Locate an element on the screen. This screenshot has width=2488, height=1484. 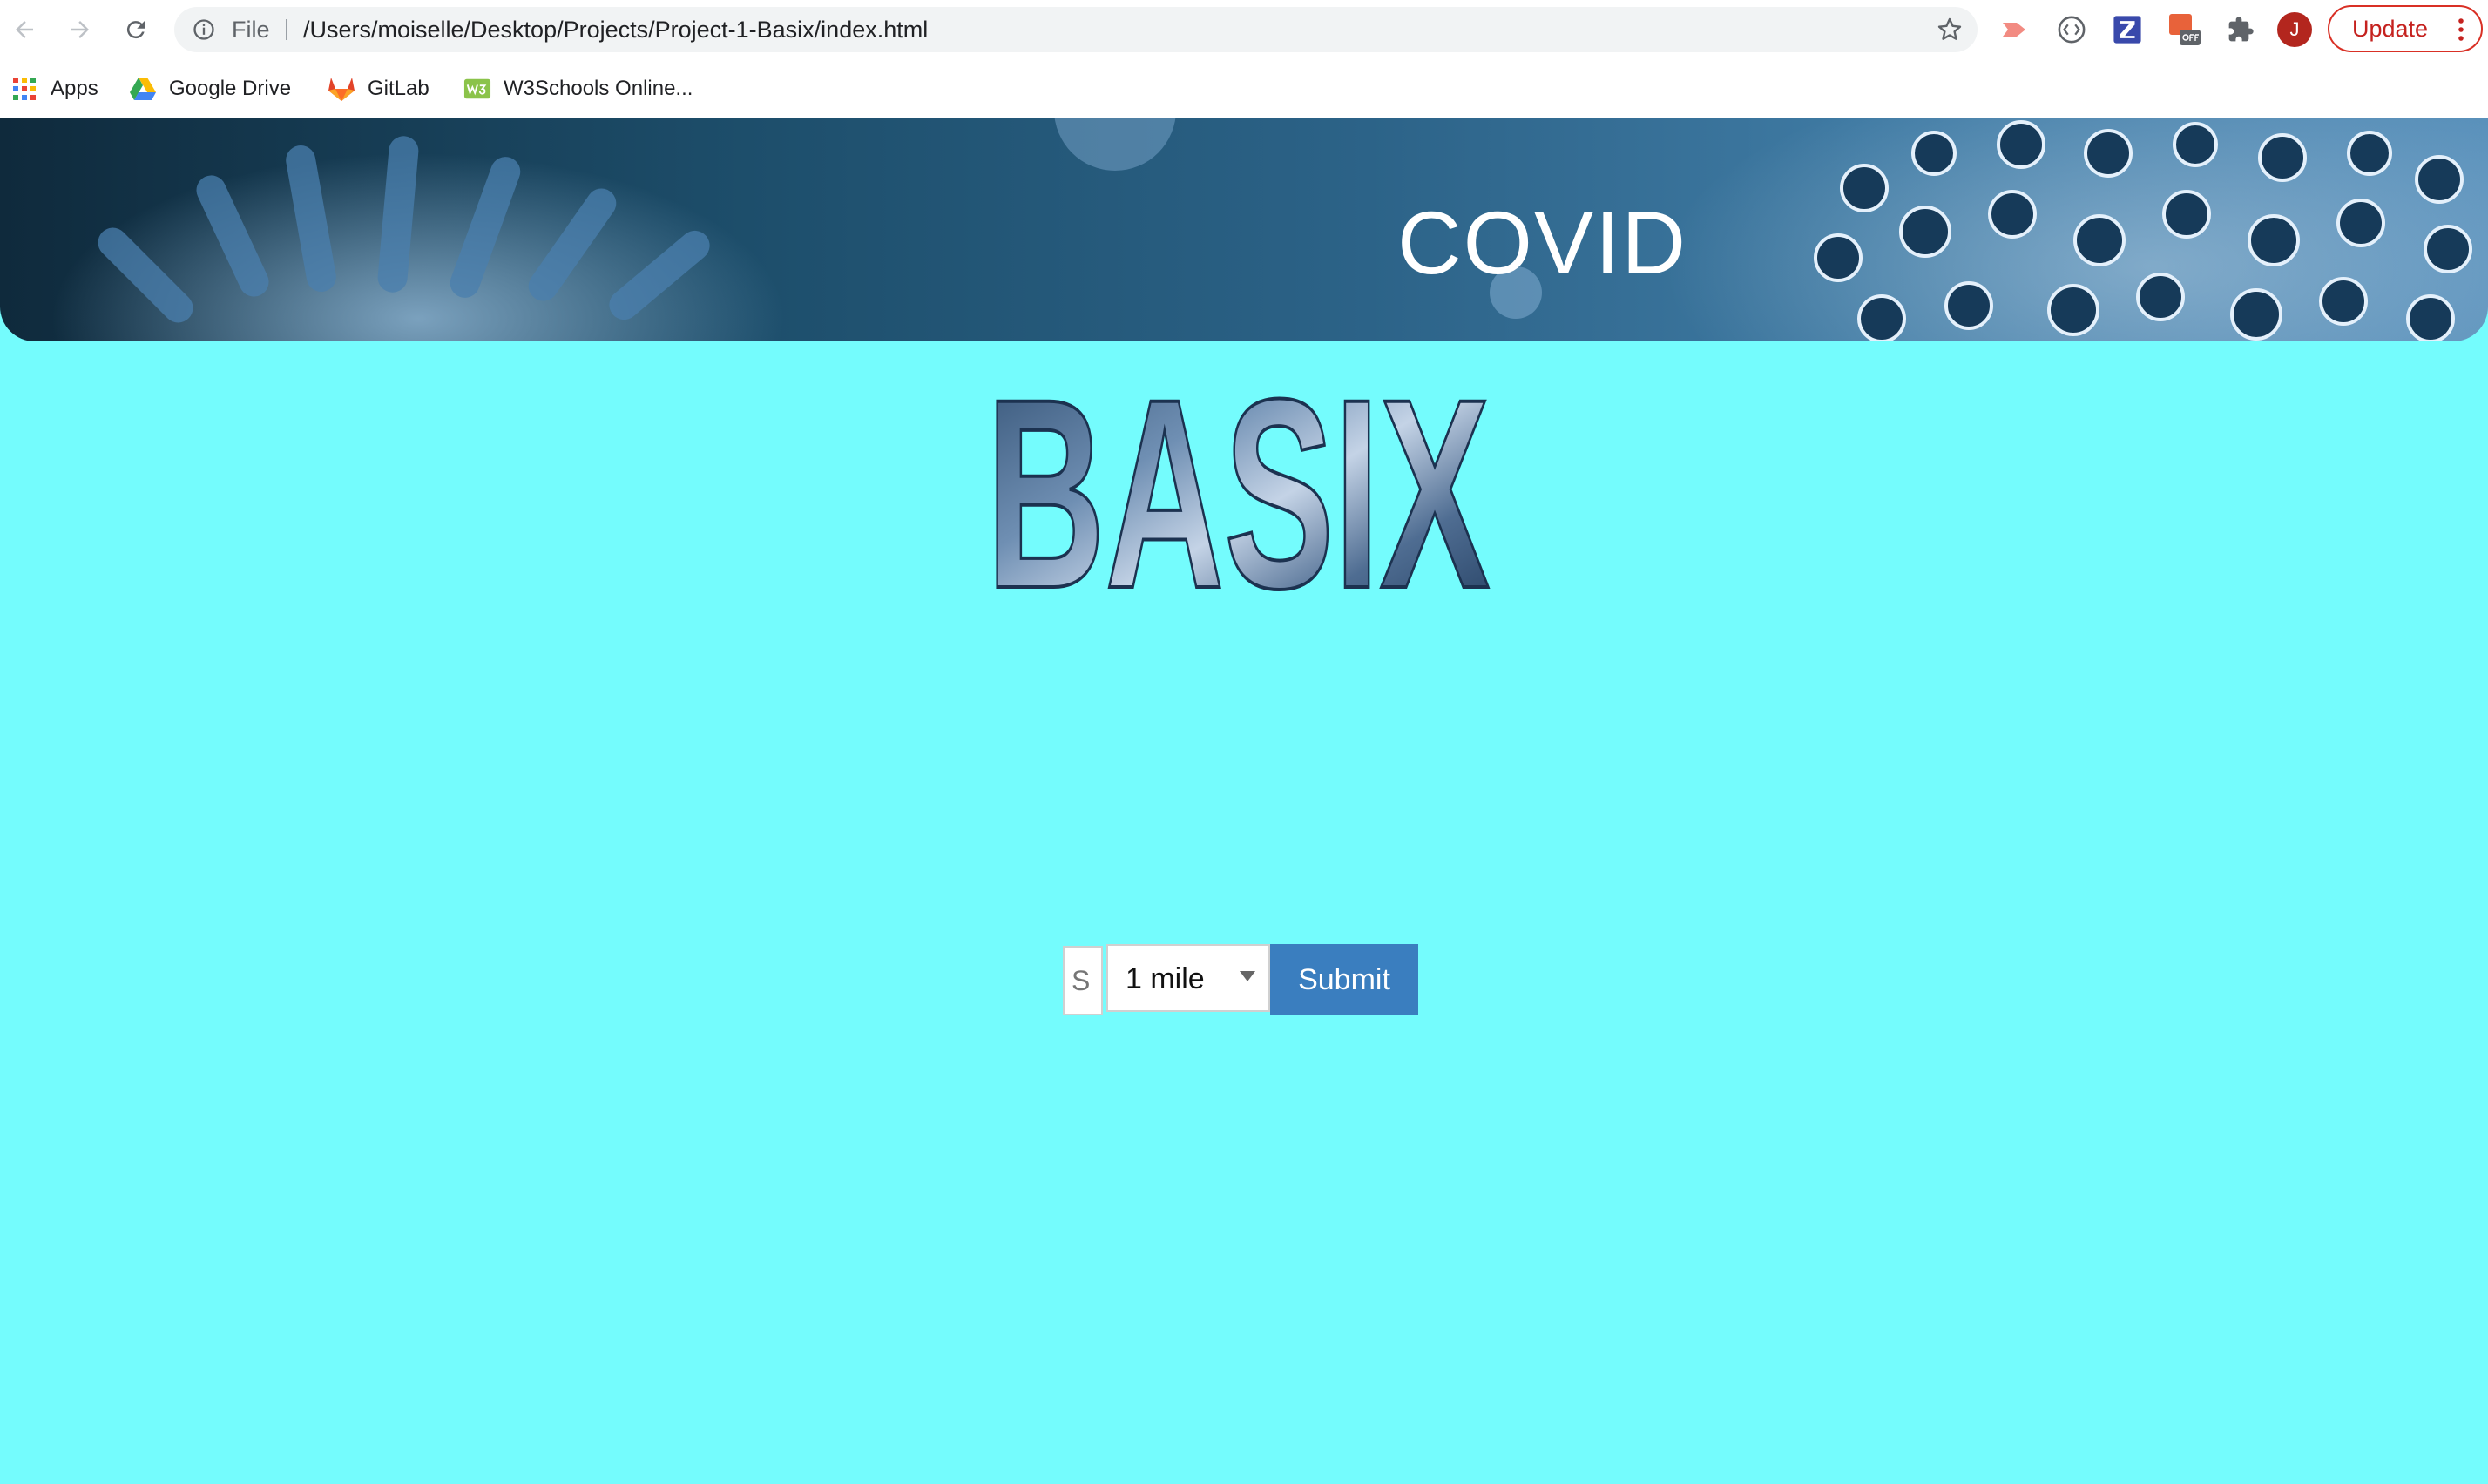
update-button: Update is located at coordinates (2406, 29).